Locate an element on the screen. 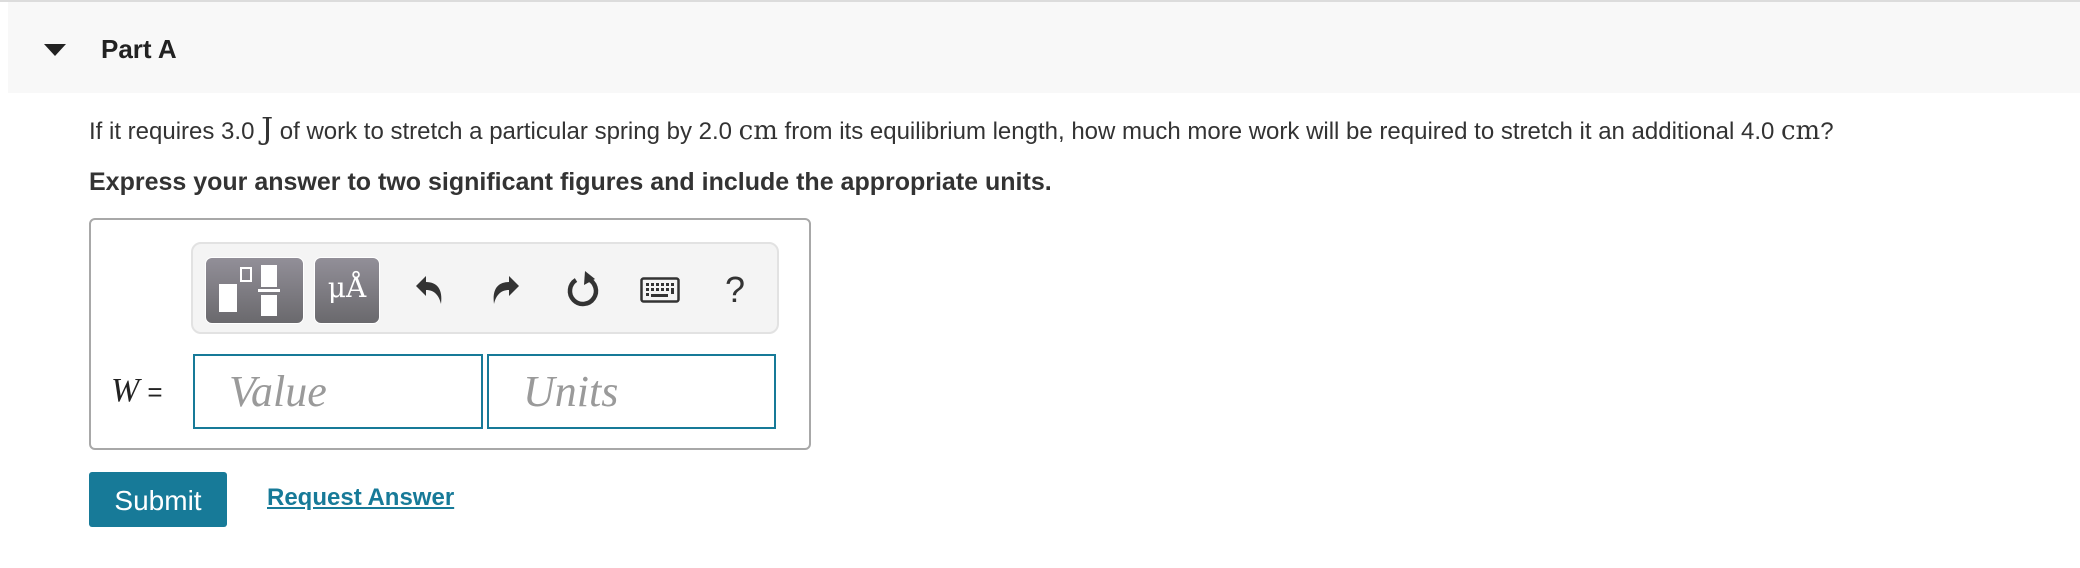  unit-joule: J is located at coordinates (267, 129).